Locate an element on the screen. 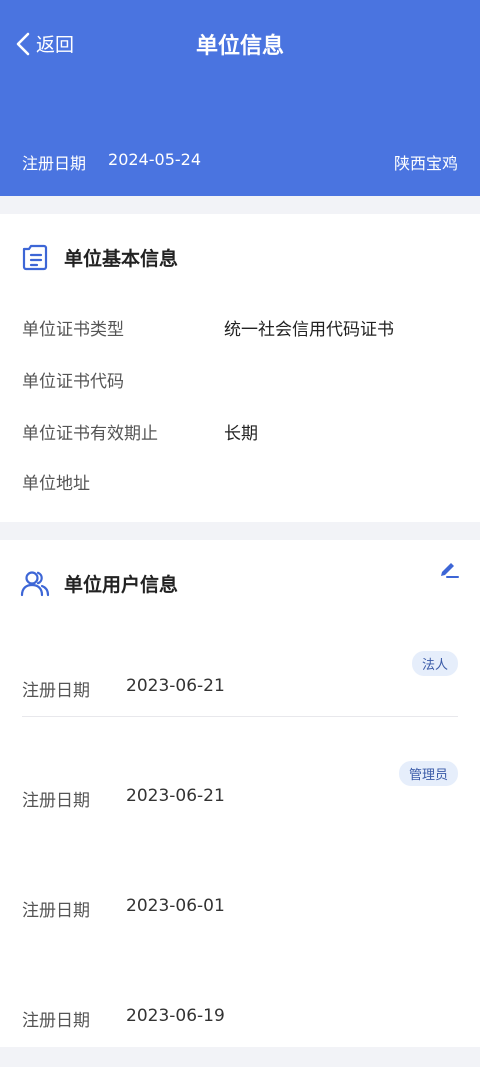  user-registration: 注册日期 2023-06-01 is located at coordinates (123, 908).